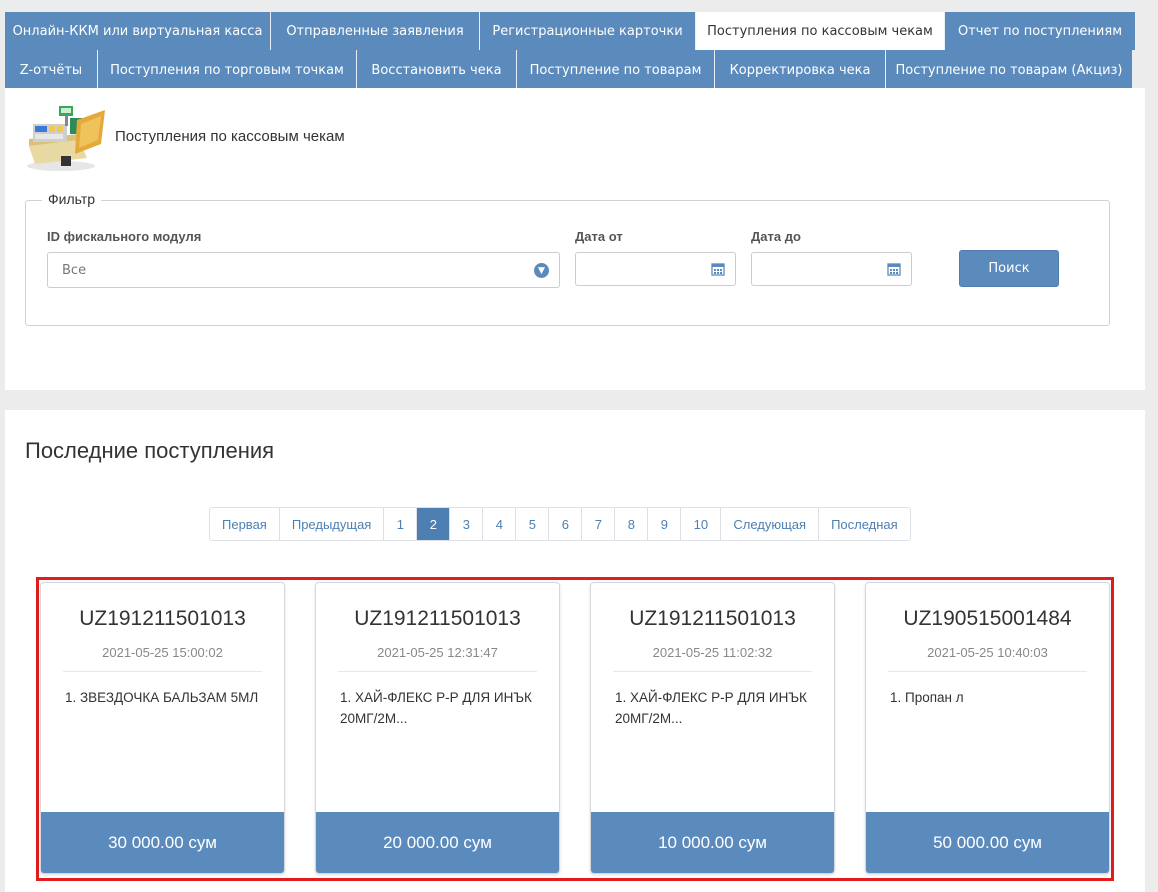  Describe the element at coordinates (655, 269) in the screenshot. I see `date-from-input` at that location.